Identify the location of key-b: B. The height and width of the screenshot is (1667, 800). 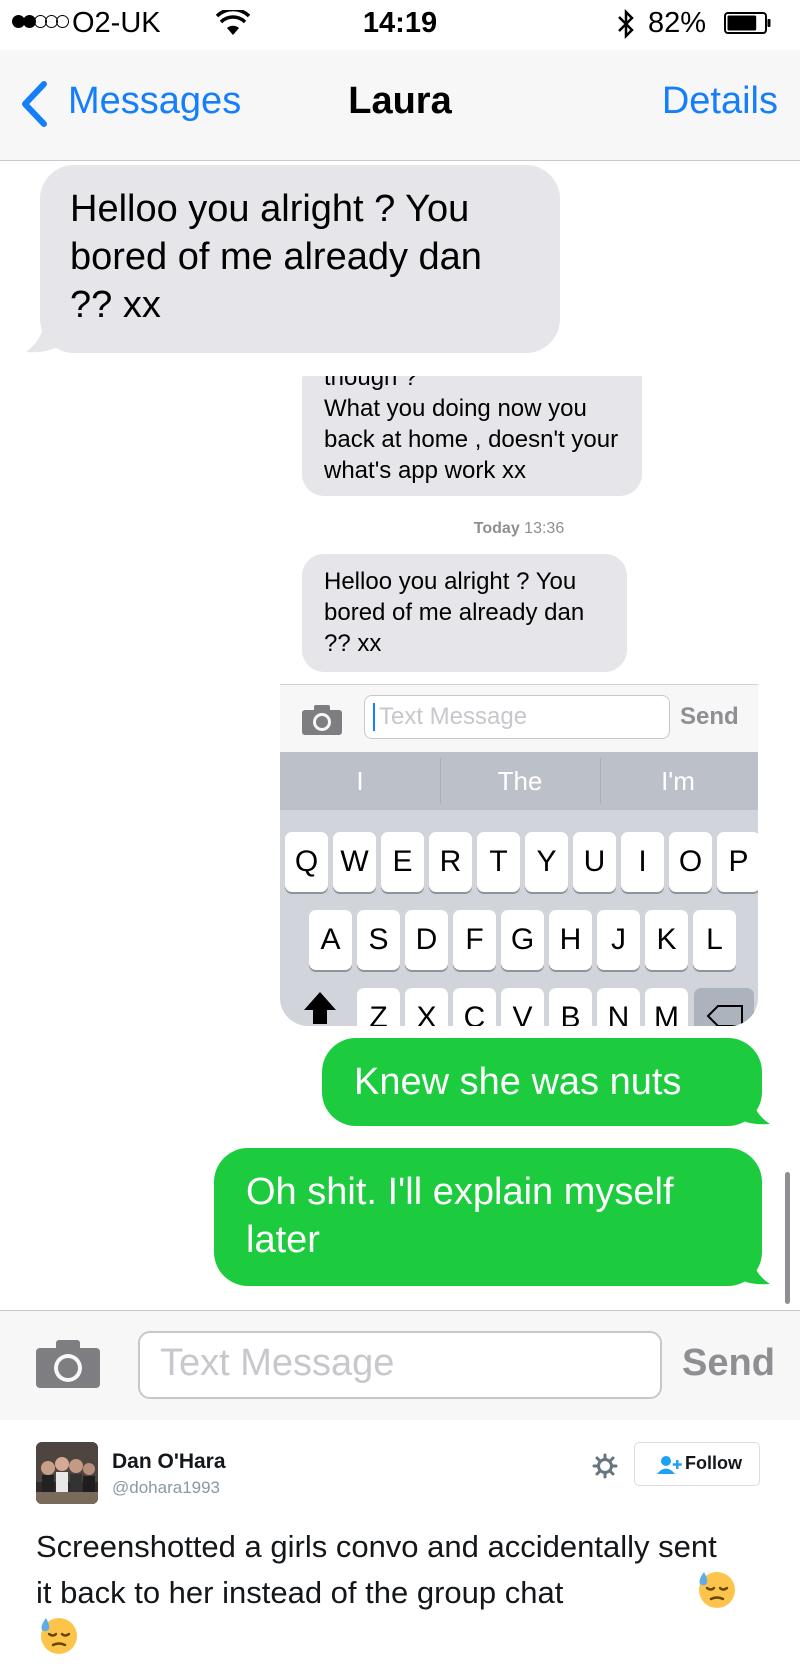
(570, 1007).